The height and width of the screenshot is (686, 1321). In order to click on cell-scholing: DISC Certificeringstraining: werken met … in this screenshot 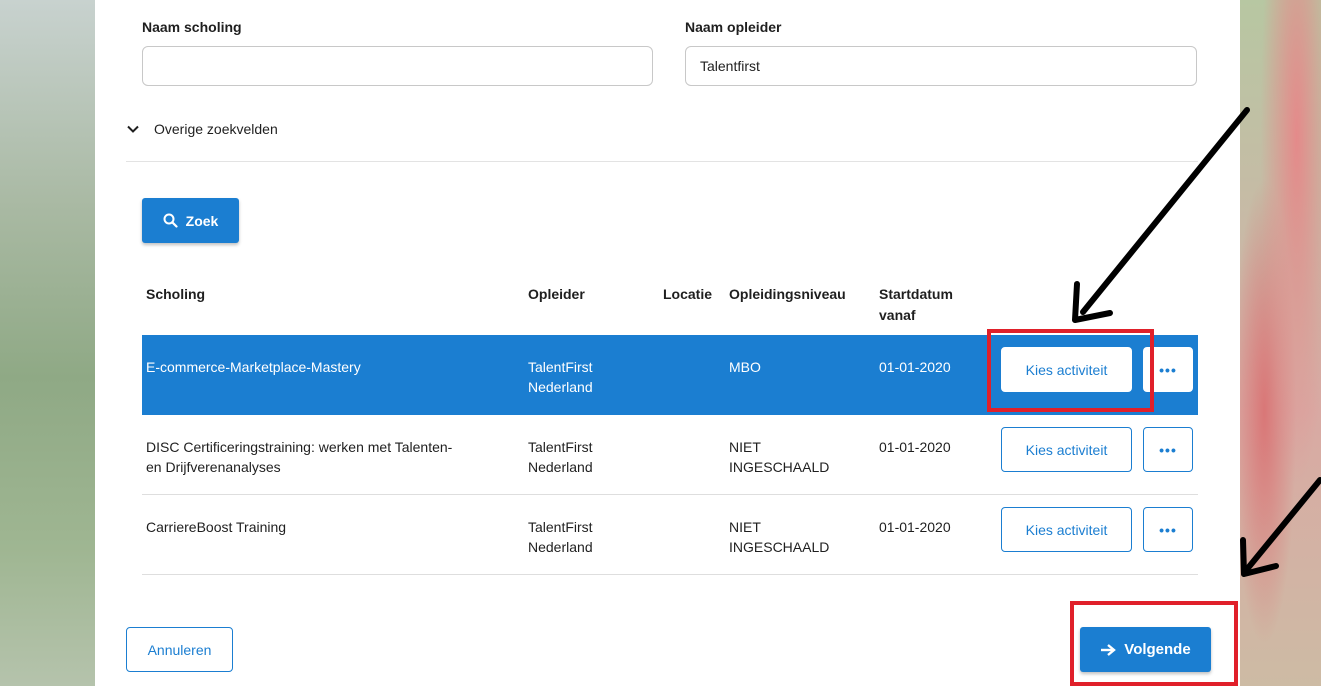, I will do `click(299, 457)`.